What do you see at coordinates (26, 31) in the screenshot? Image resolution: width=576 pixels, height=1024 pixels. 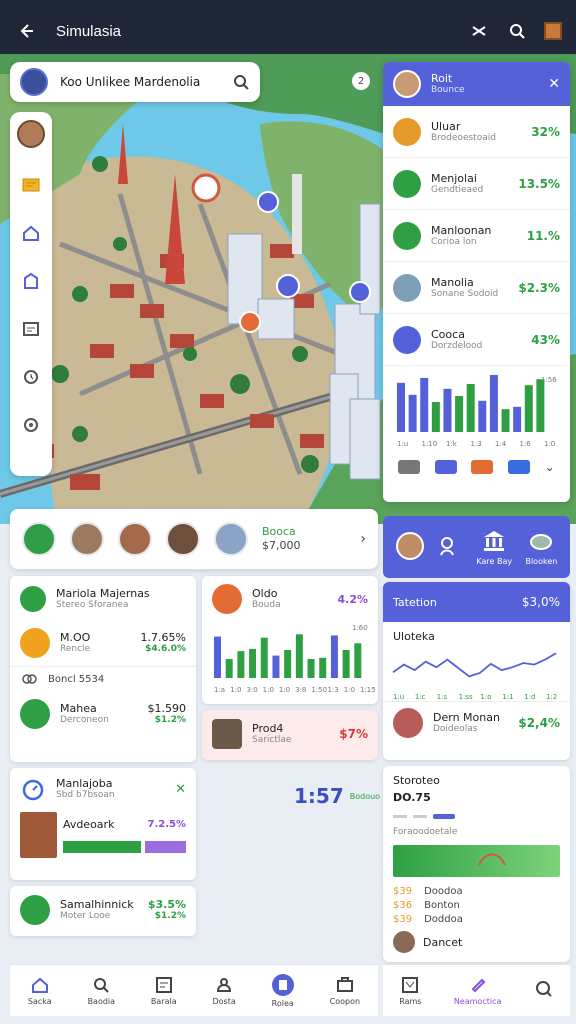 I see `back-arrow-icon` at bounding box center [26, 31].